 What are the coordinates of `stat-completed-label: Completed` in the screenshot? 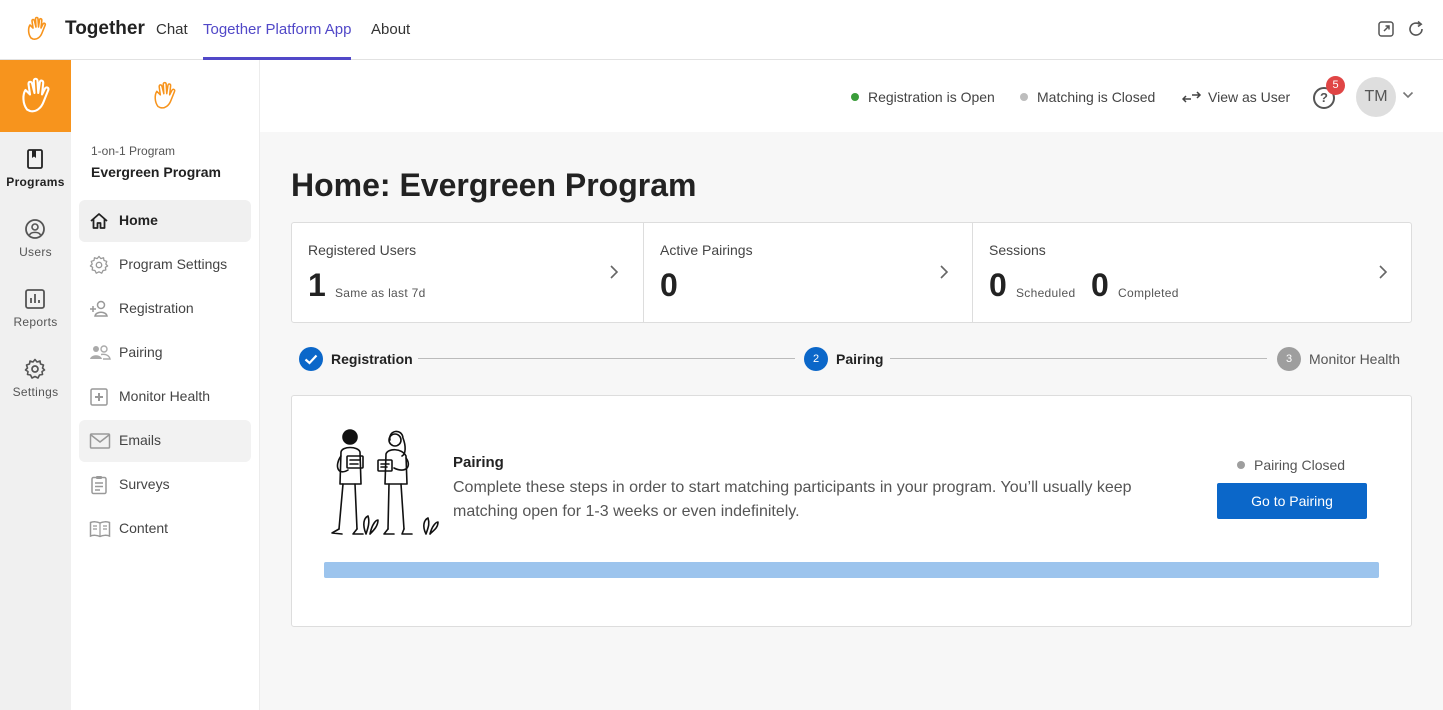 It's located at (1148, 293).